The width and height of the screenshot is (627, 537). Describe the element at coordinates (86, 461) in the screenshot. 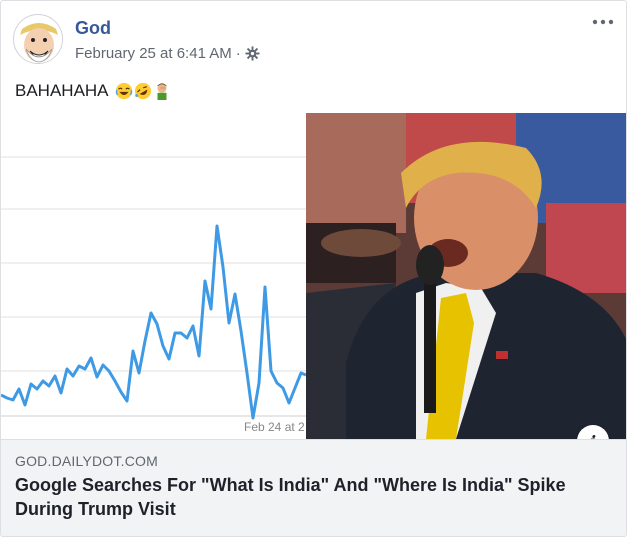

I see `link-domain: GOD.DAILYDOT.COM` at that location.